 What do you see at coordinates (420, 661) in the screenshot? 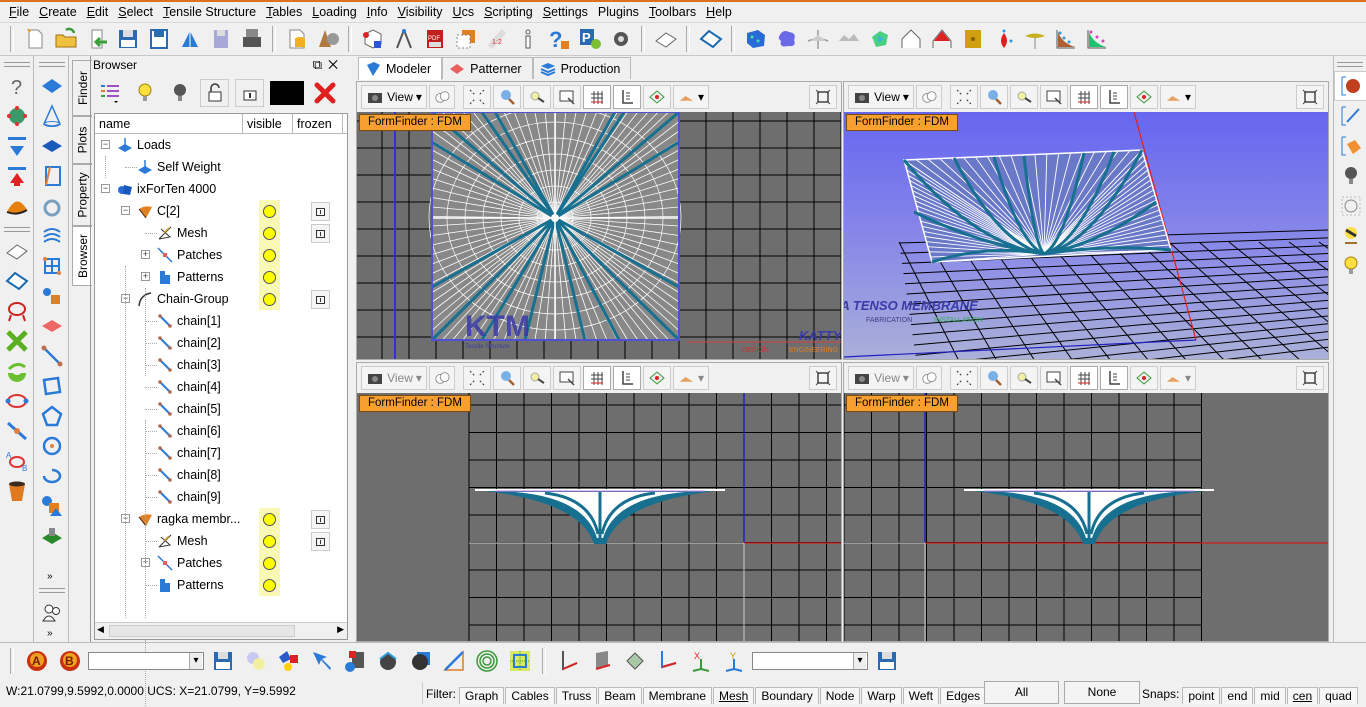
I see `blob-dark-icon` at bounding box center [420, 661].